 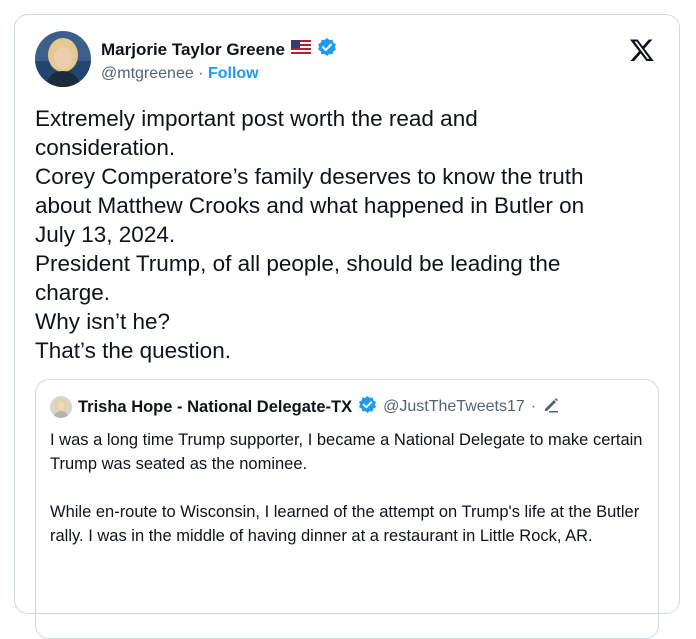 I want to click on us-flag-icon, so click(x=300, y=49).